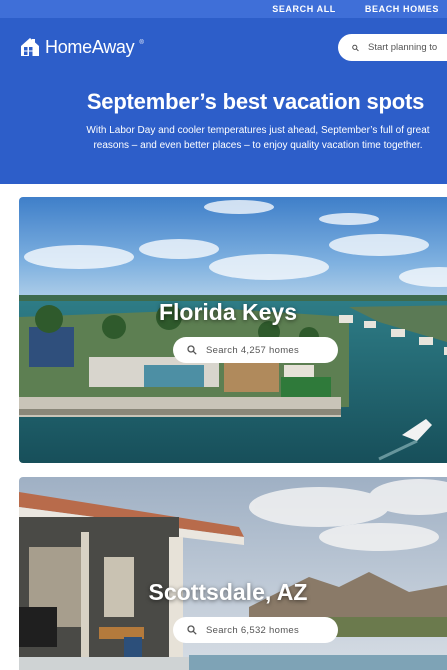 The height and width of the screenshot is (670, 447). Describe the element at coordinates (90, 46) in the screenshot. I see `logo-wordmark: HomeAway` at that location.